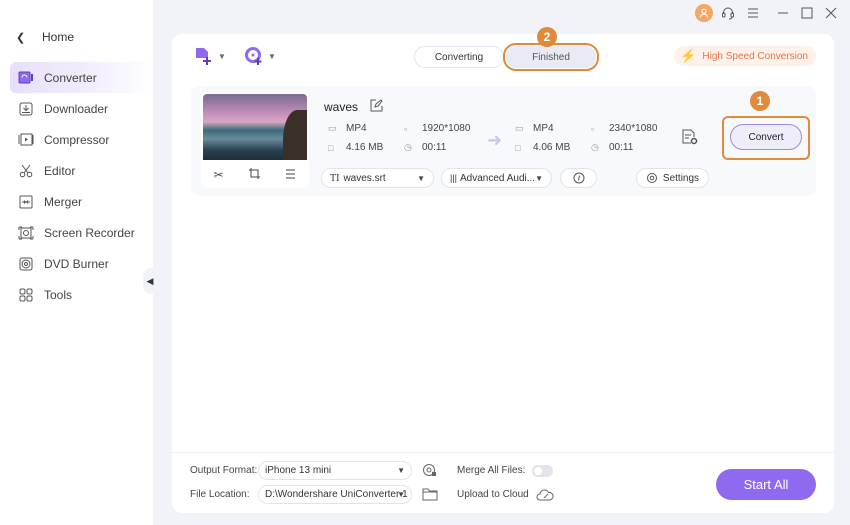  I want to click on collapse-sidebar-button: ◀, so click(150, 281).